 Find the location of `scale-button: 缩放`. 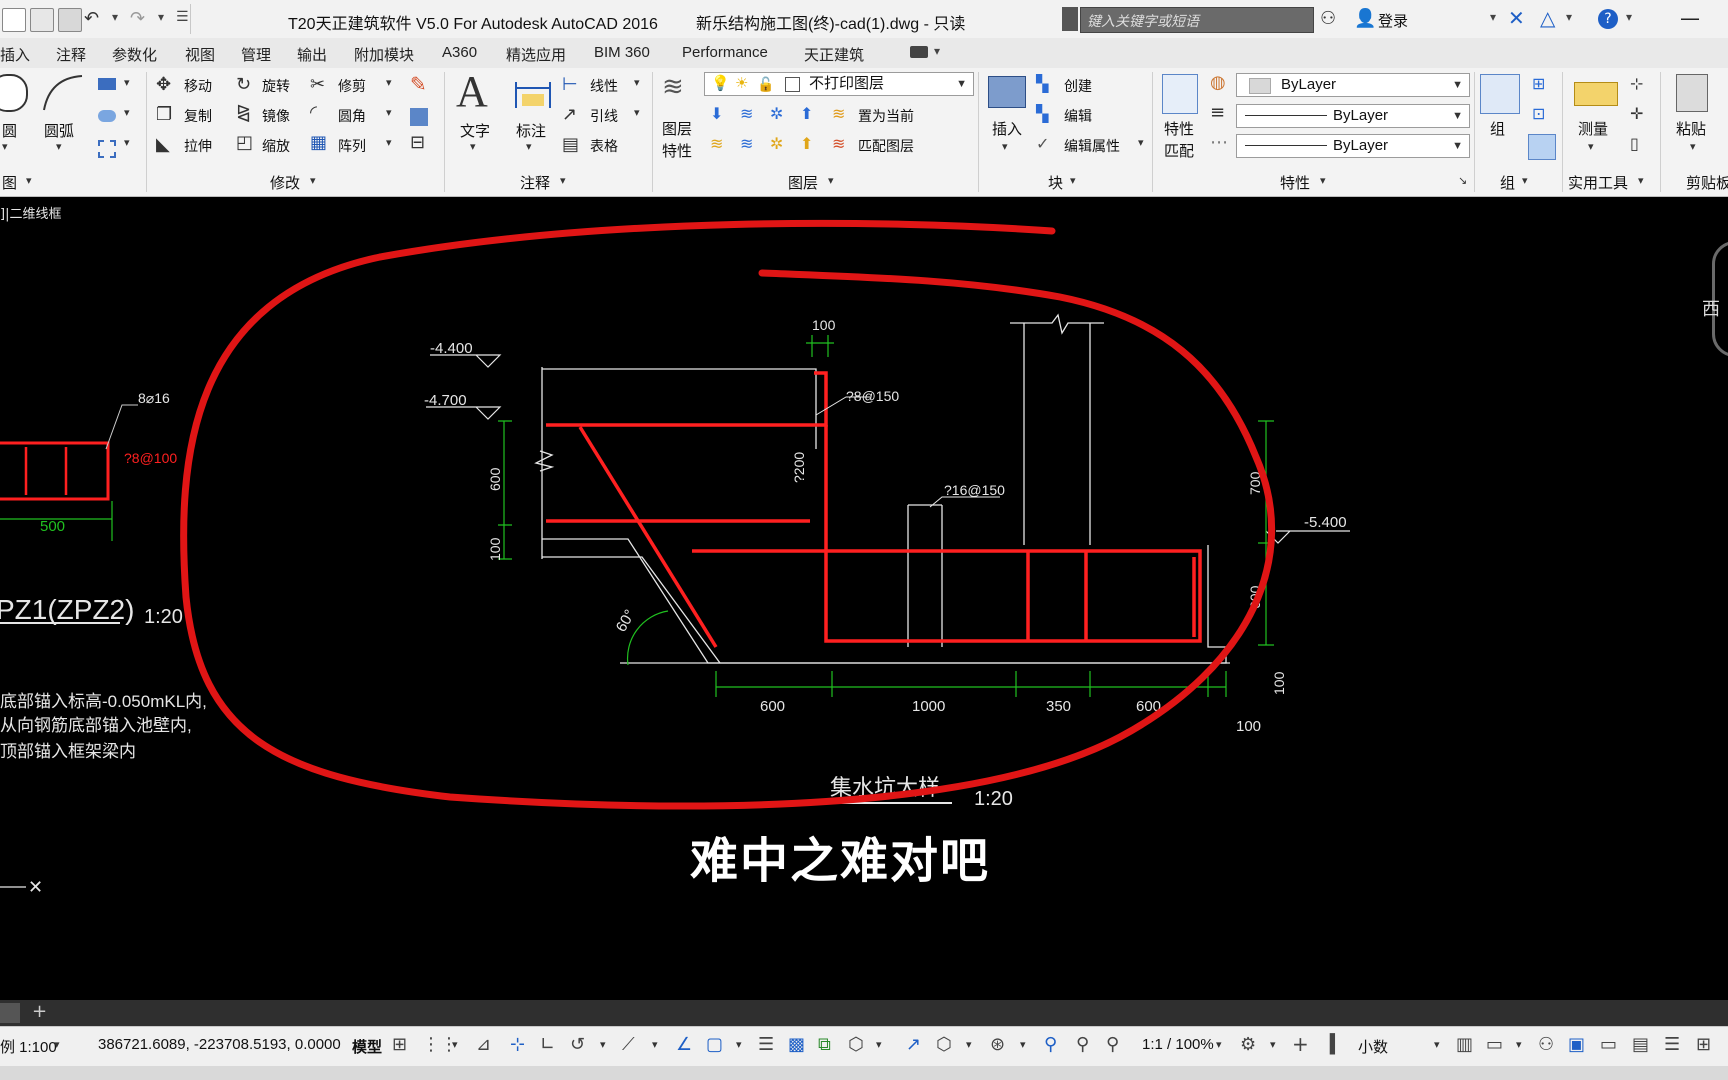

scale-button: 缩放 is located at coordinates (276, 146).